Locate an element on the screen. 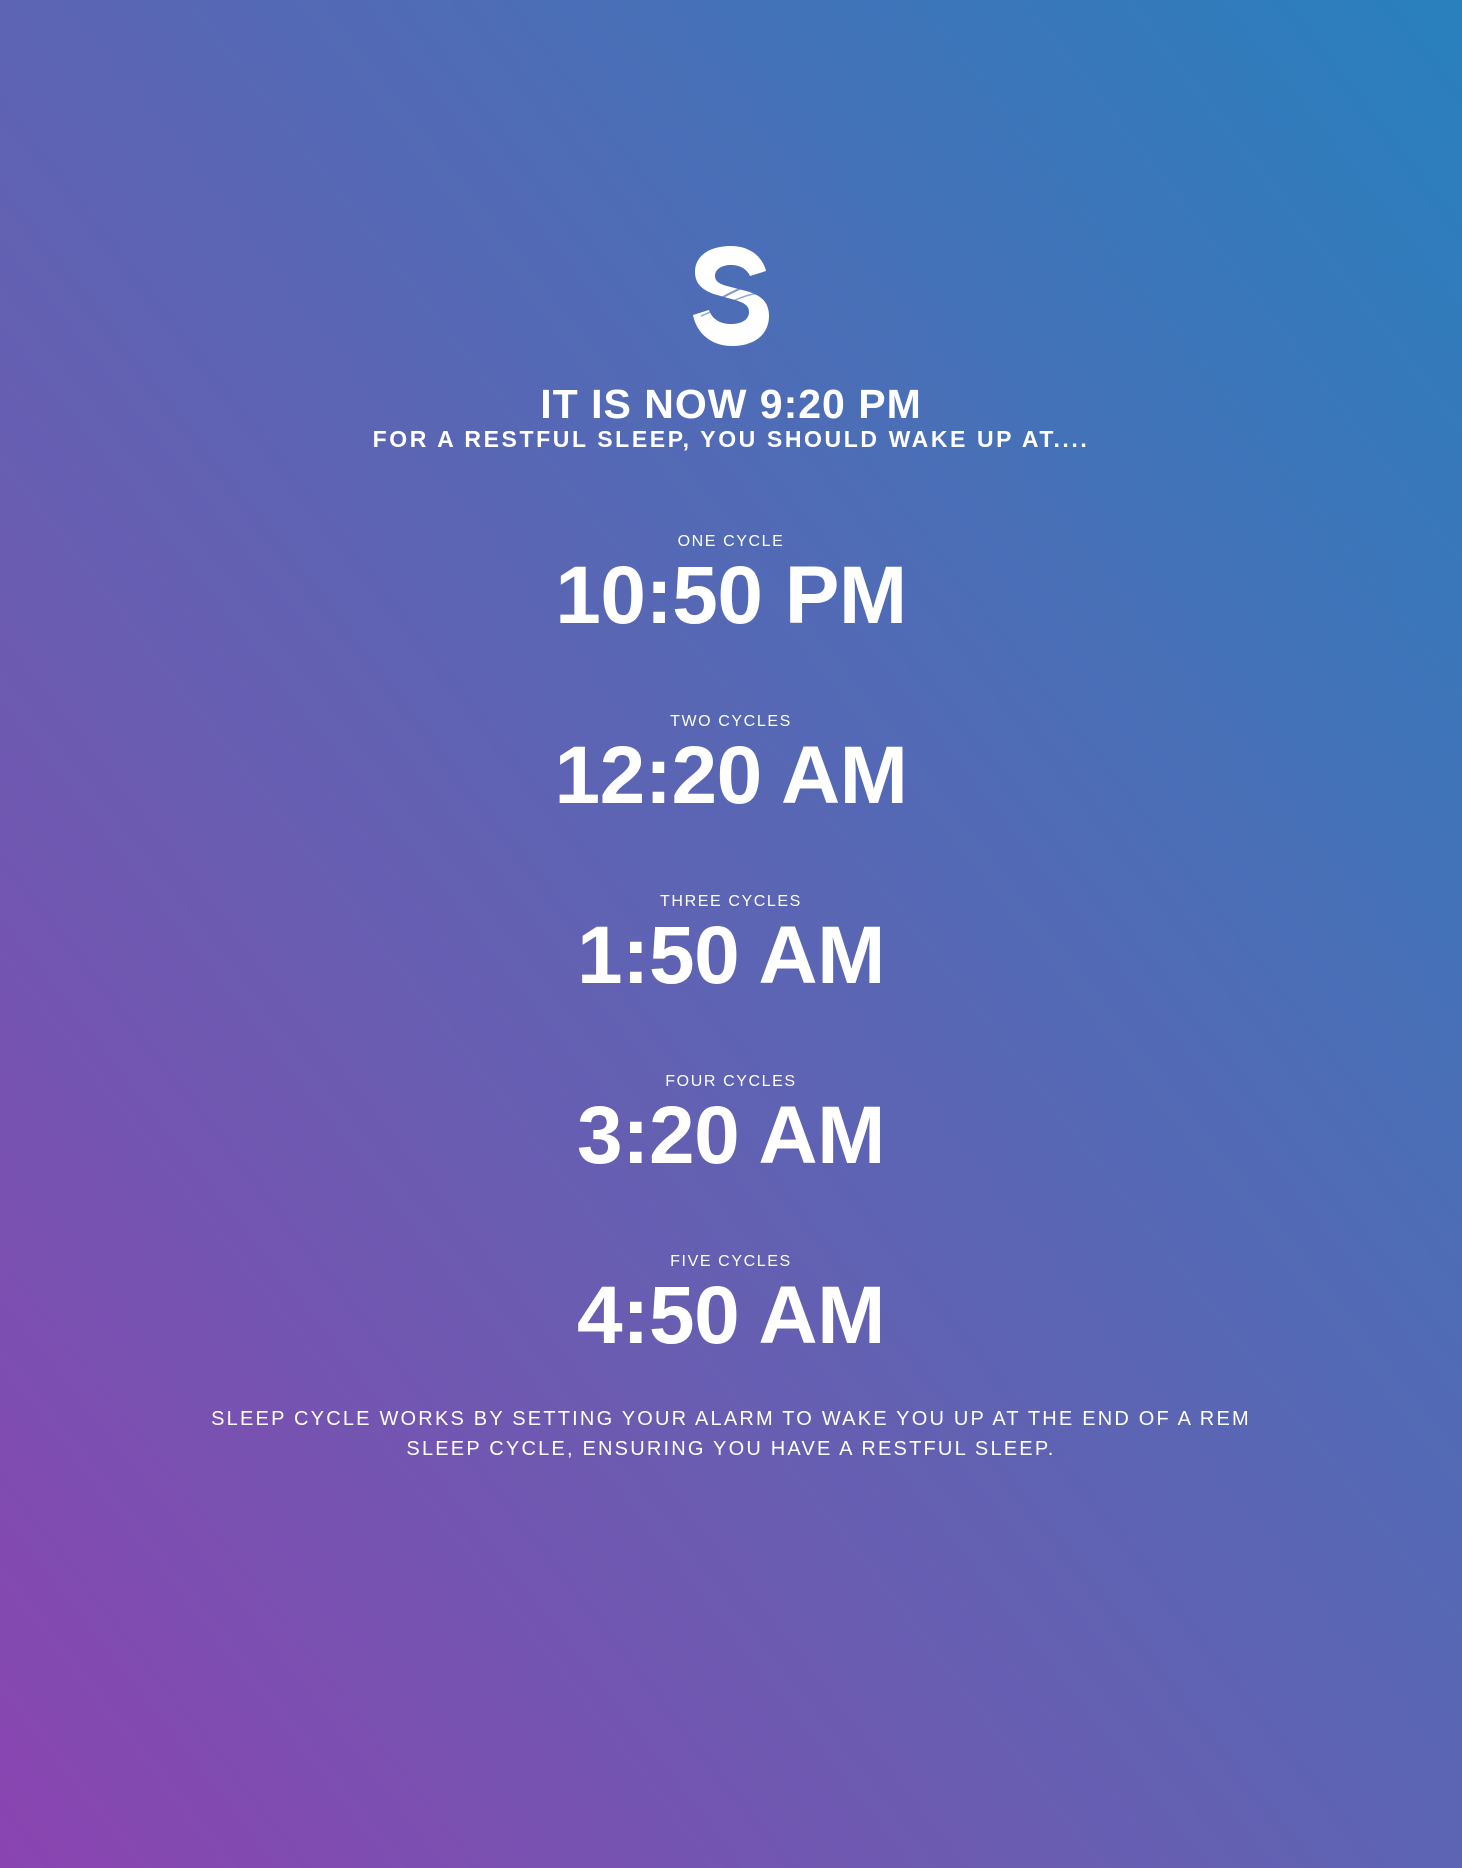  cycle-label: THREE CYCLES is located at coordinates (731, 901).